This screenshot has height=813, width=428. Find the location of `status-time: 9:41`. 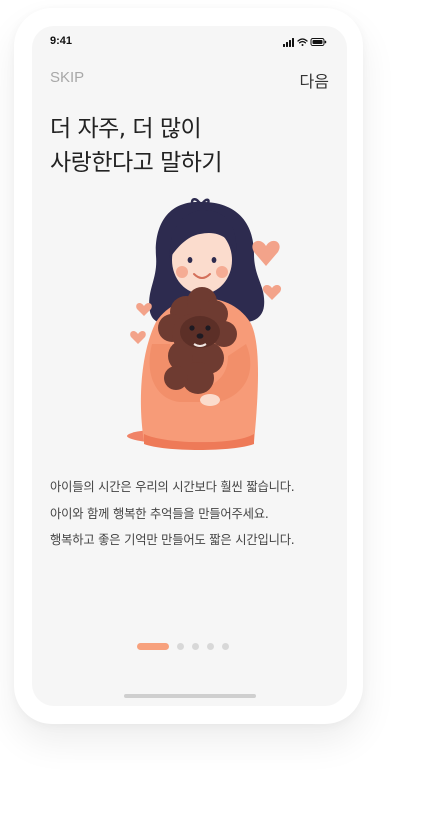

status-time: 9:41 is located at coordinates (61, 41).